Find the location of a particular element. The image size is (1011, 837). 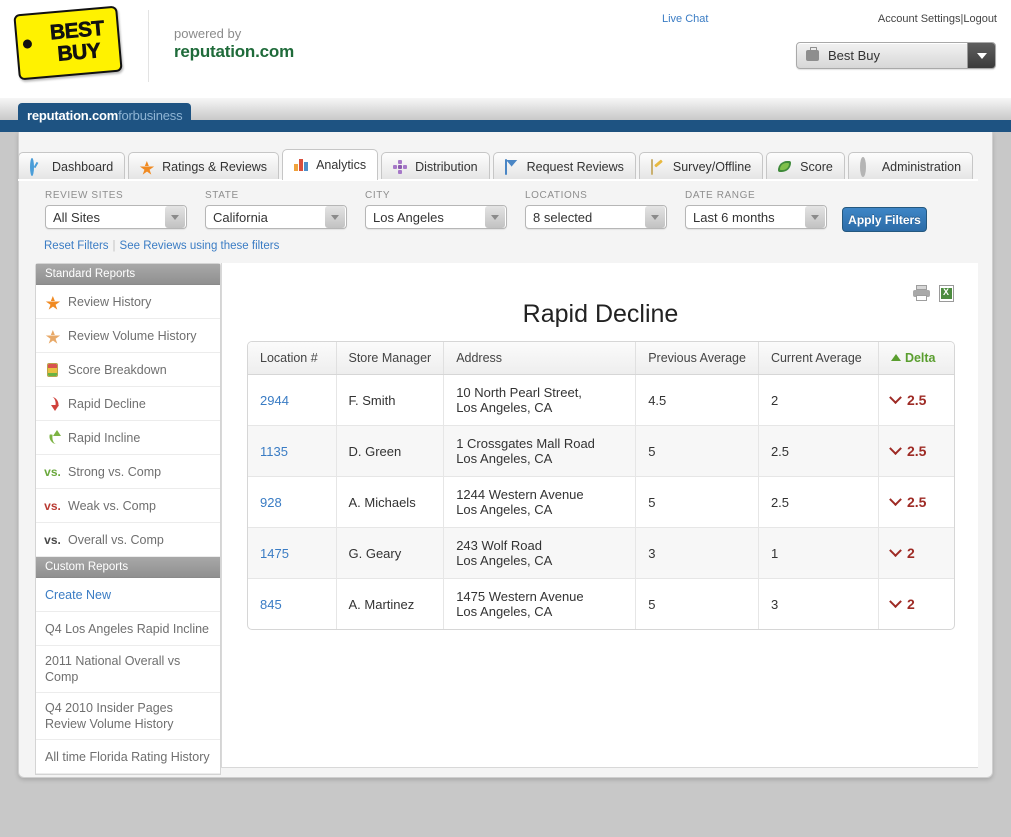

city-value: Los Angeles is located at coordinates (408, 217).